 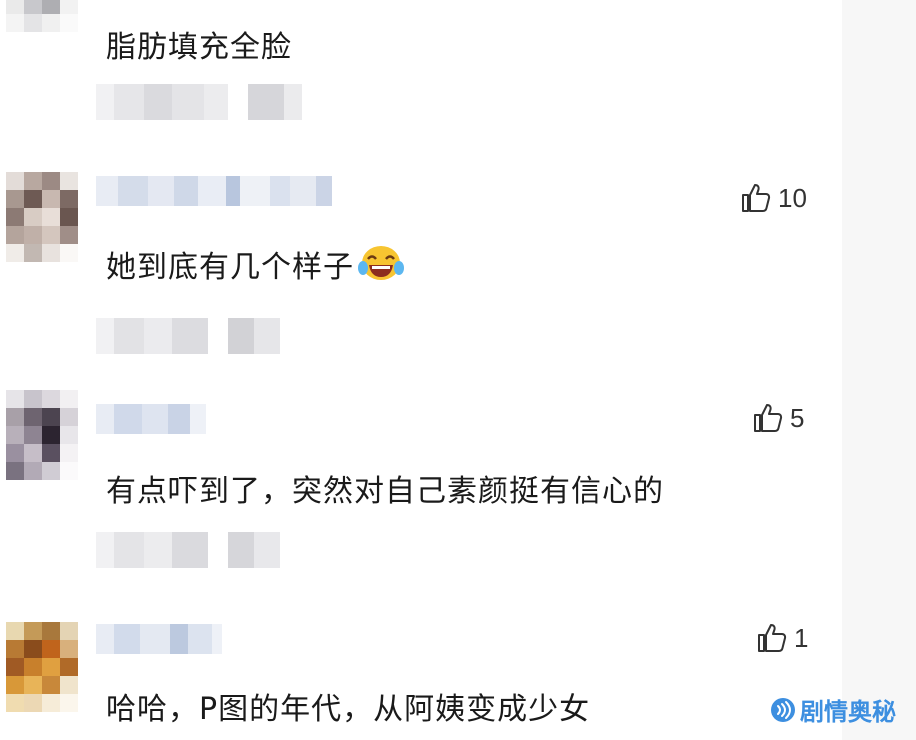 I want to click on watermark-text: 剧情奥秘, so click(x=848, y=712).